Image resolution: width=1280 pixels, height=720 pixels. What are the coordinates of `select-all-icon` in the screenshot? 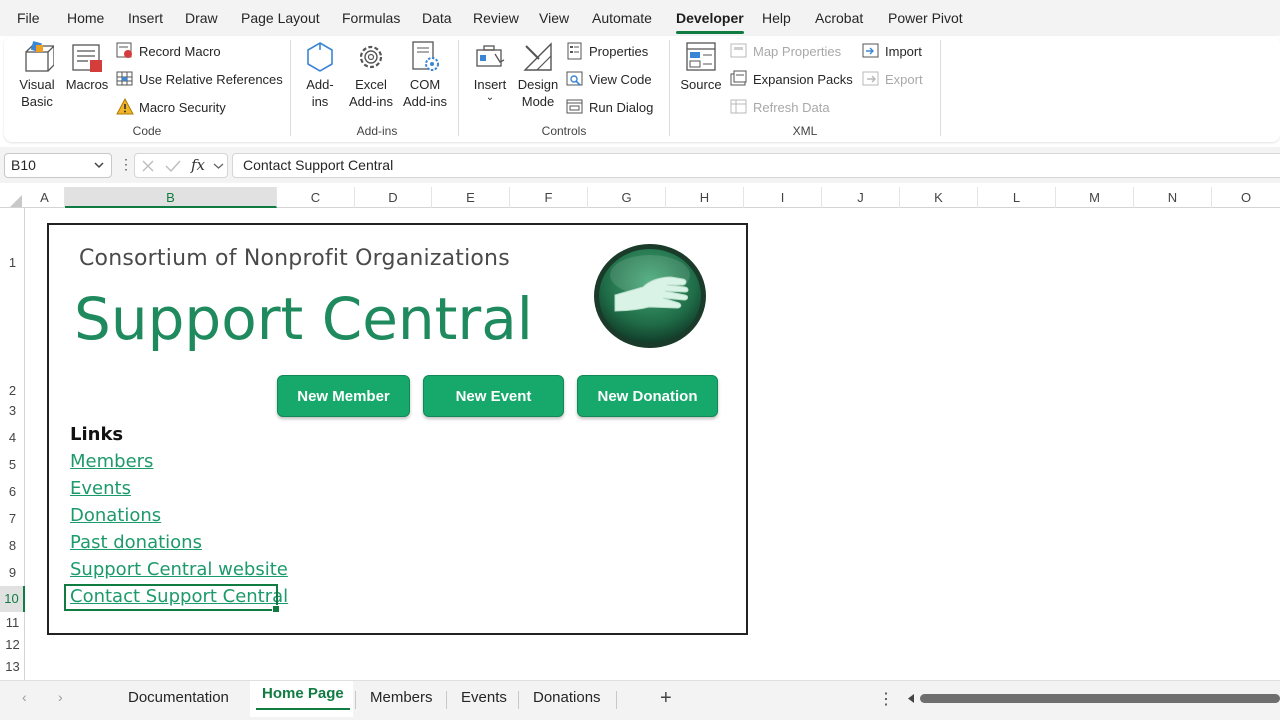 It's located at (16, 201).